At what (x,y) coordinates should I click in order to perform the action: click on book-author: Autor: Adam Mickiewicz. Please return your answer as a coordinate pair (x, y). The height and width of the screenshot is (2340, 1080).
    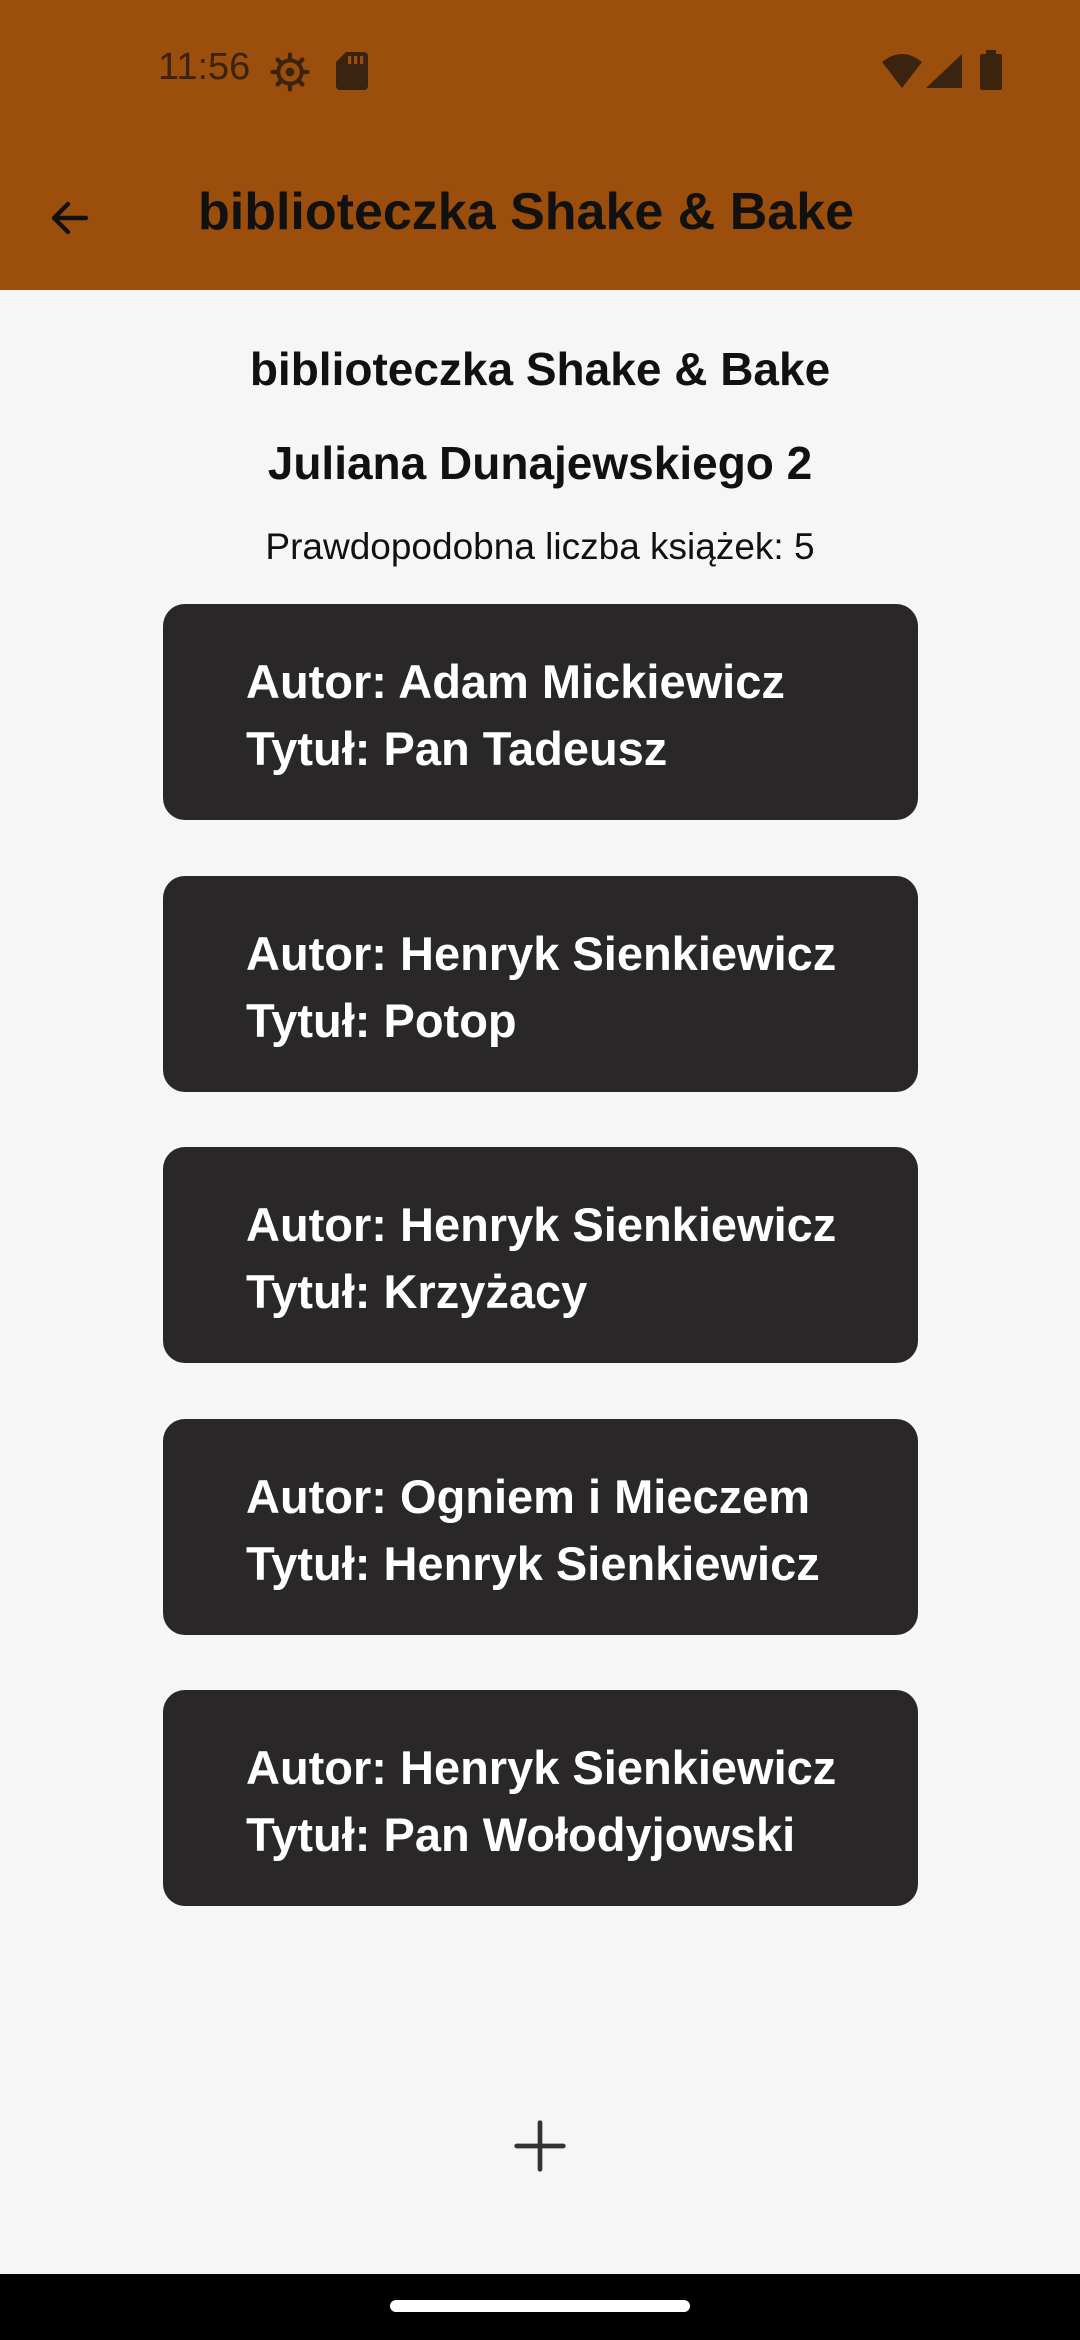
    Looking at the image, I should click on (515, 681).